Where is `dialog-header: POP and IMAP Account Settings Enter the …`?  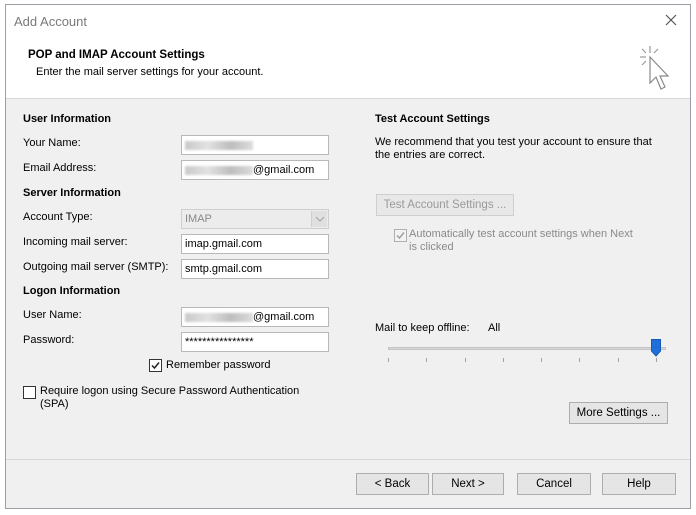
dialog-header: POP and IMAP Account Settings Enter the … is located at coordinates (348, 68).